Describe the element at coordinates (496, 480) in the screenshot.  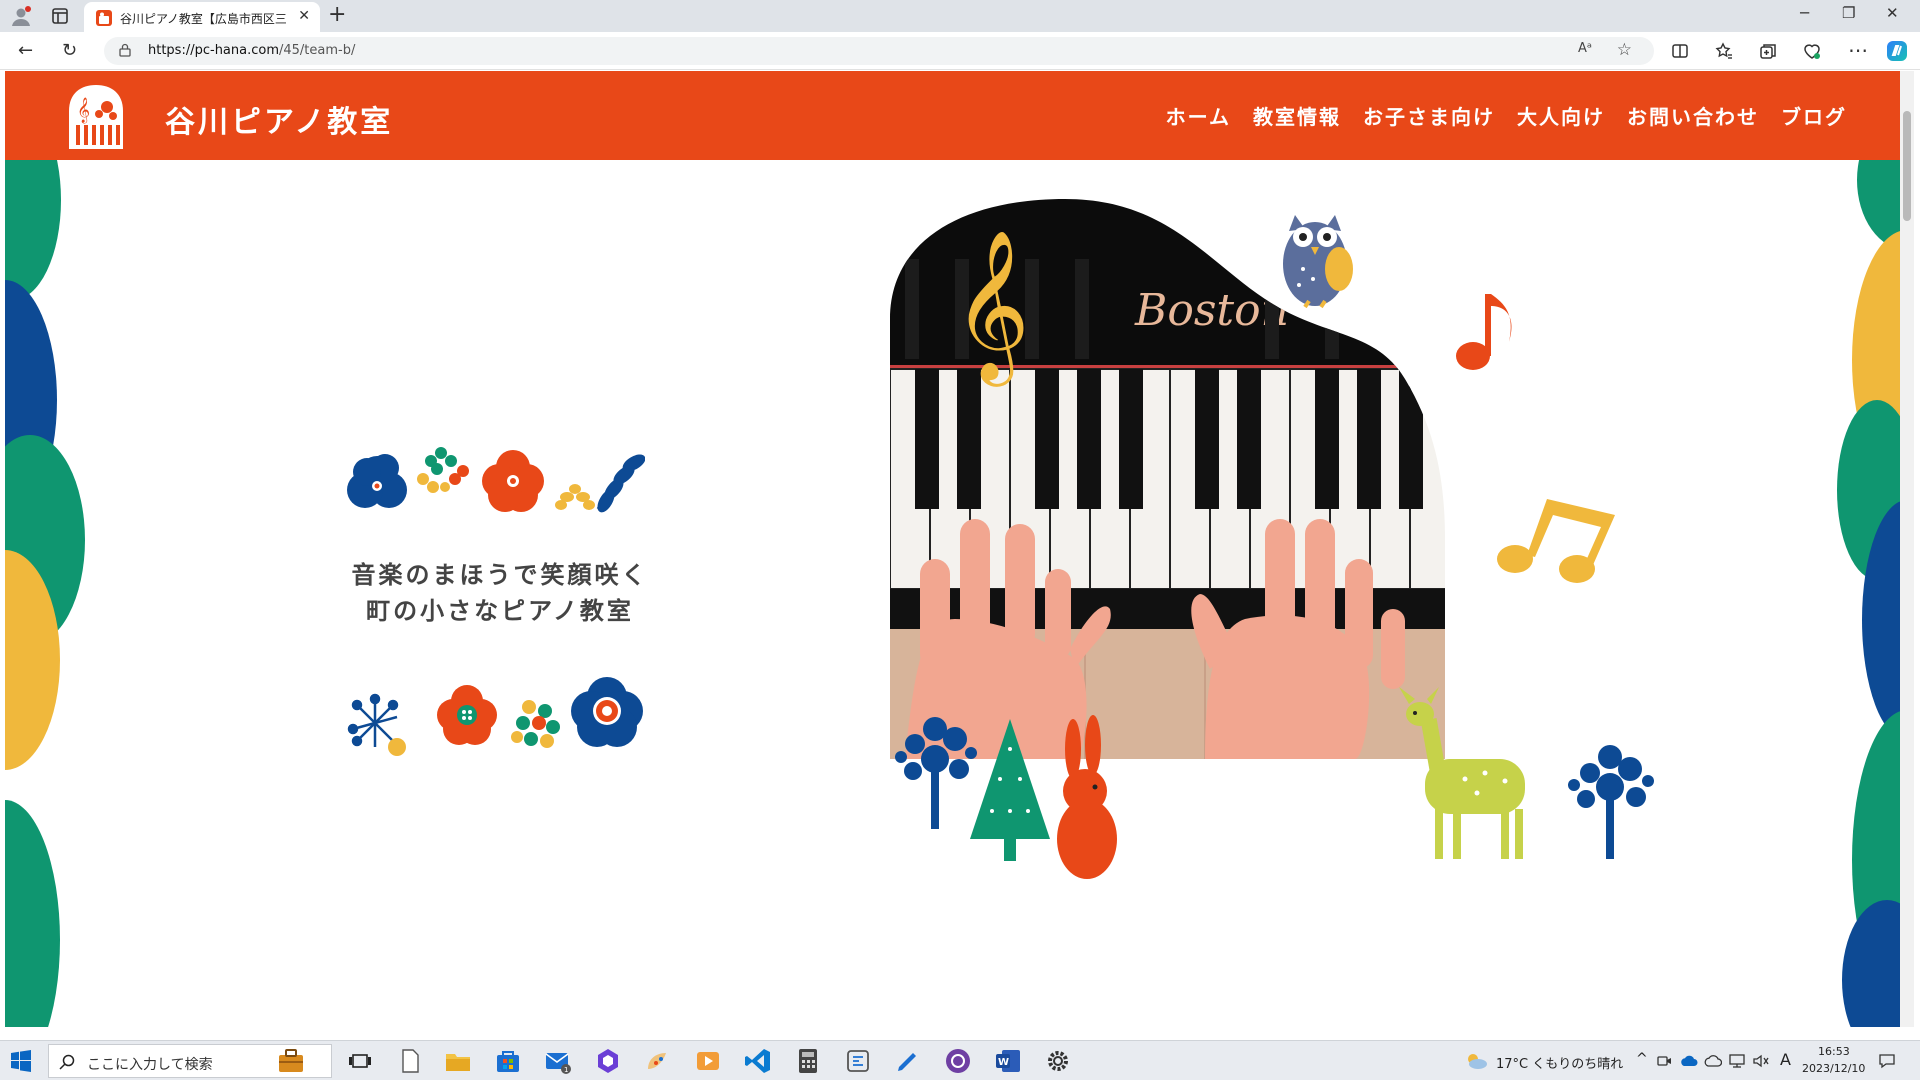
I see `flowers-top-decoration` at that location.